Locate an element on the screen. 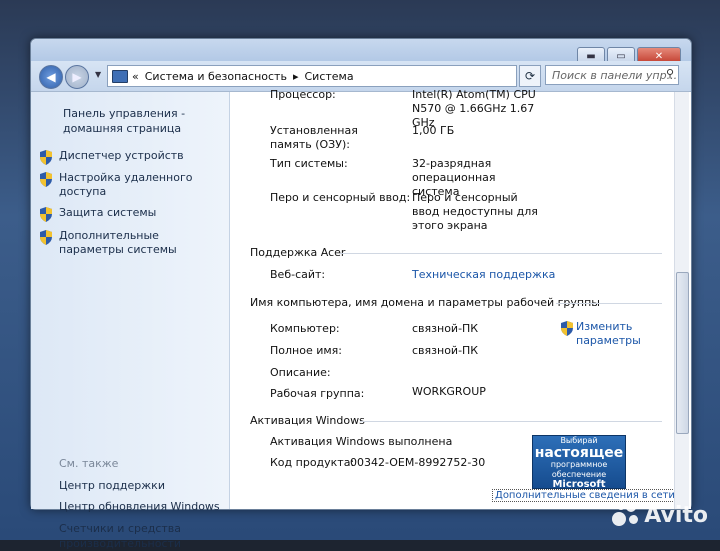  see-also-link-action-center: Центр поддержки is located at coordinates (144, 485).